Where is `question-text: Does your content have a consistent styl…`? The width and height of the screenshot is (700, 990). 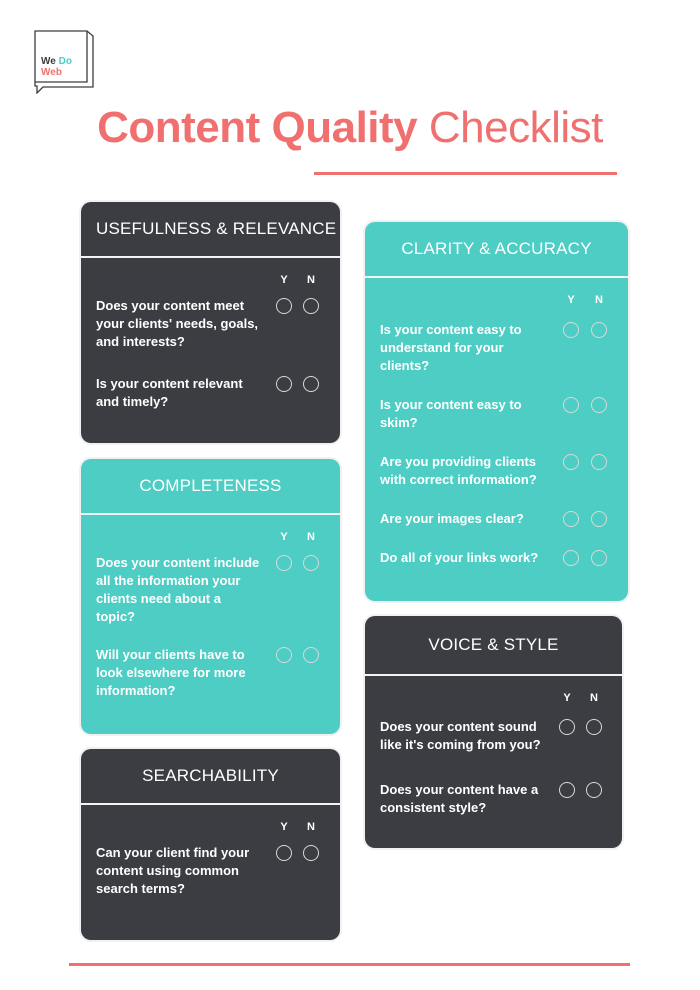 question-text: Does your content have a consistent styl… is located at coordinates (459, 798).